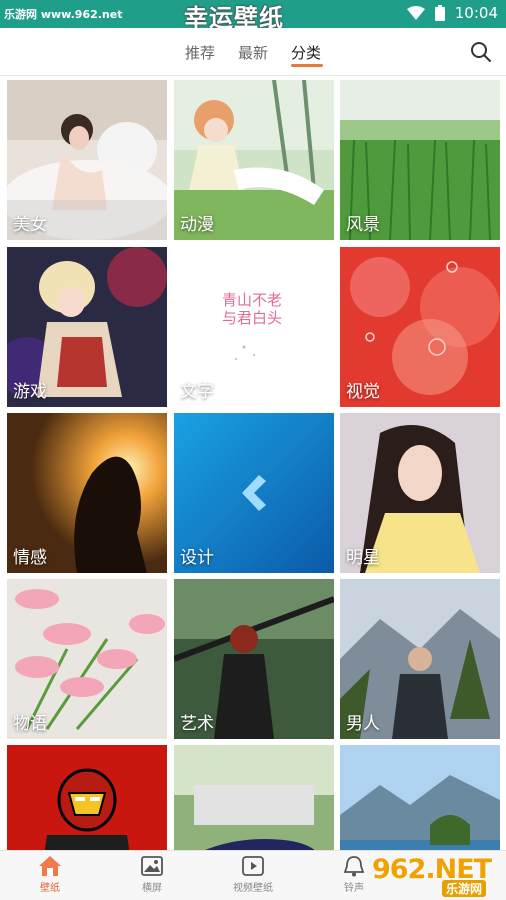 The width and height of the screenshot is (506, 900). I want to click on nav-video-wallpaper: 视频壁纸, so click(253, 874).